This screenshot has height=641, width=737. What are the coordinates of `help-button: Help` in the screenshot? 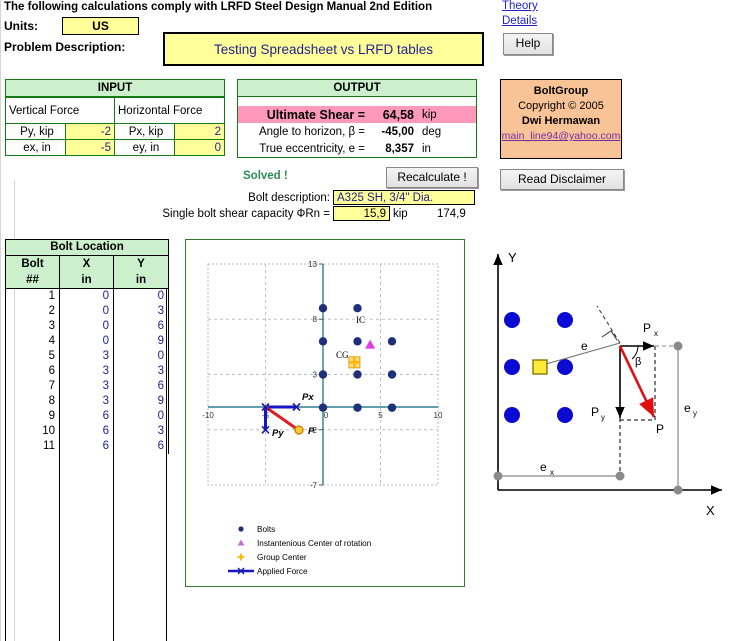 It's located at (528, 44).